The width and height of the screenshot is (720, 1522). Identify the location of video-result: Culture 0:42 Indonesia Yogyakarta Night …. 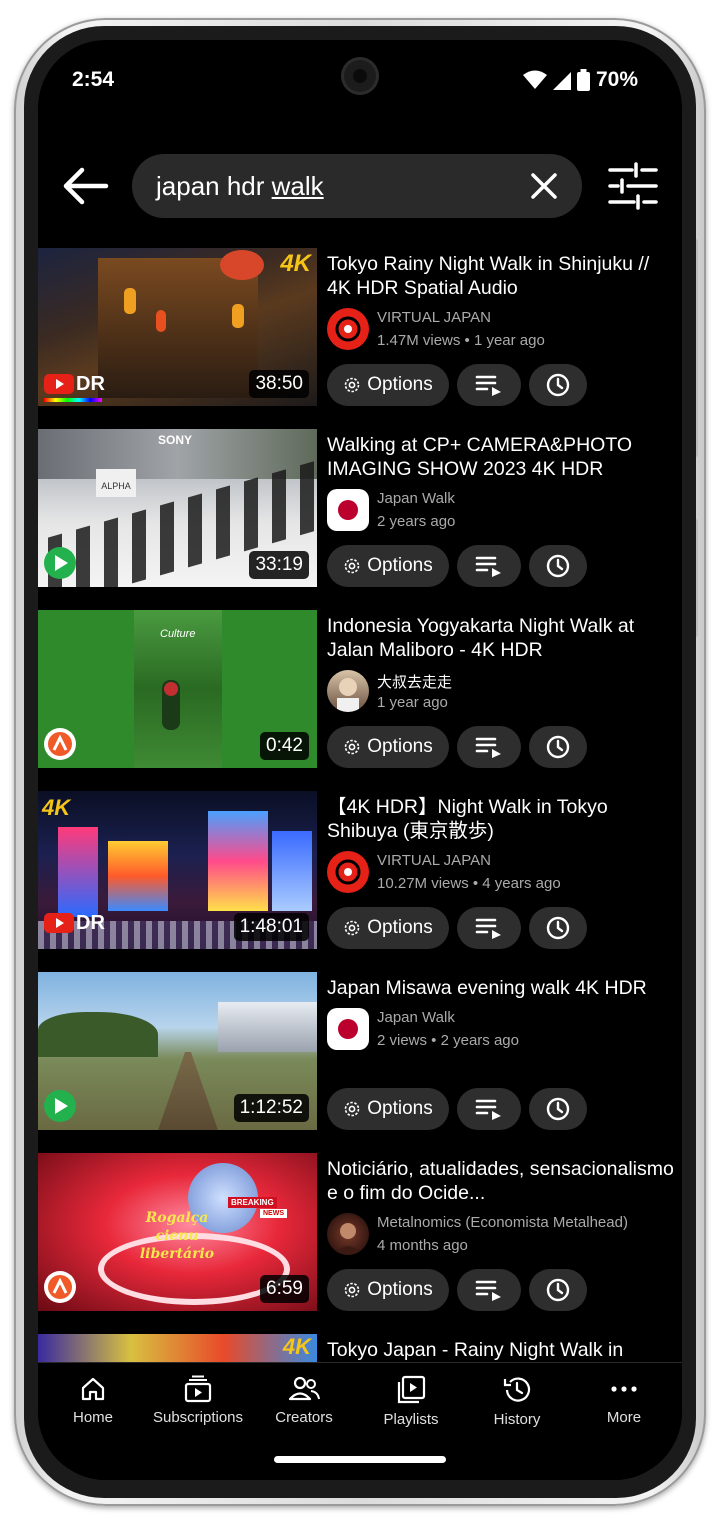
(360, 689).